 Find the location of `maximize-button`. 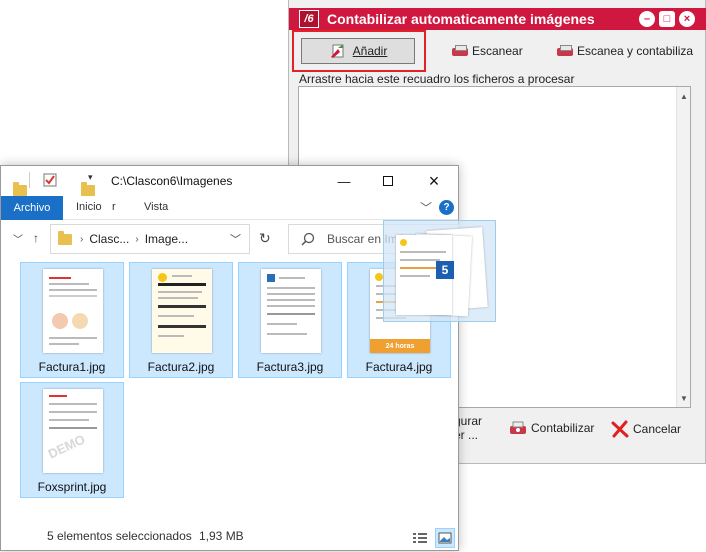

maximize-button is located at coordinates (388, 181).